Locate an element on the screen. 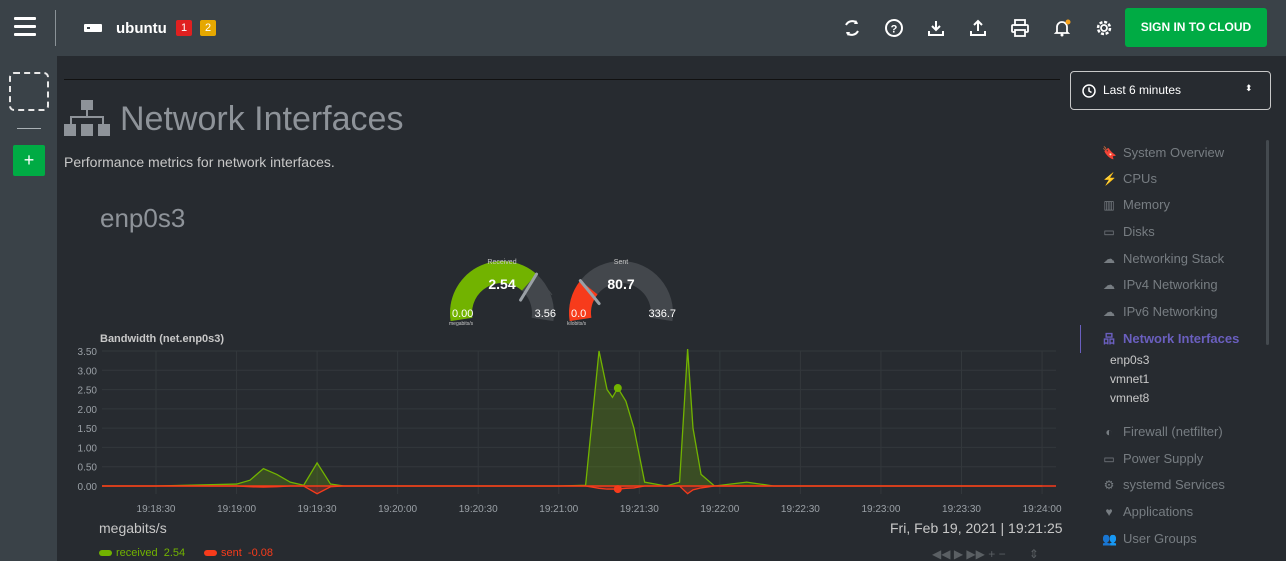 The height and width of the screenshot is (561, 1286). sidebar-item: ▥ Memory is located at coordinates (1136, 204).